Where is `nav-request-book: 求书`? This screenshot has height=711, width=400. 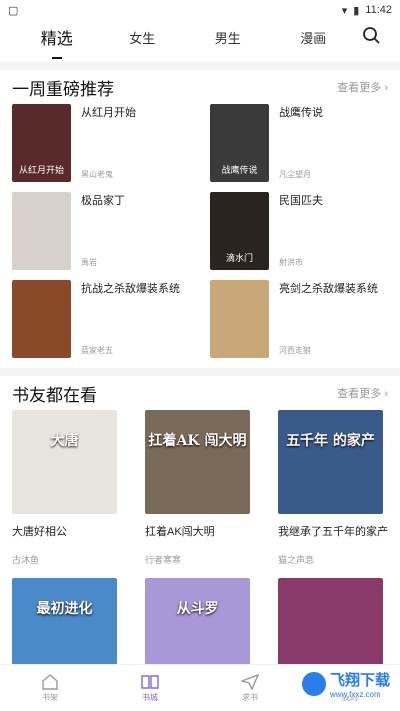 nav-request-book: 求书 is located at coordinates (250, 688).